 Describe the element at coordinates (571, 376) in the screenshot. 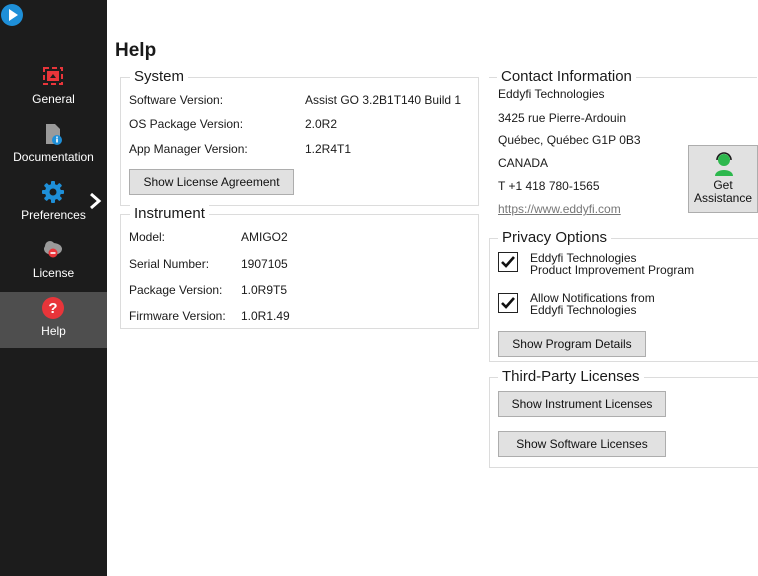

I see `third-party-group-title: Third-Party Licenses` at that location.